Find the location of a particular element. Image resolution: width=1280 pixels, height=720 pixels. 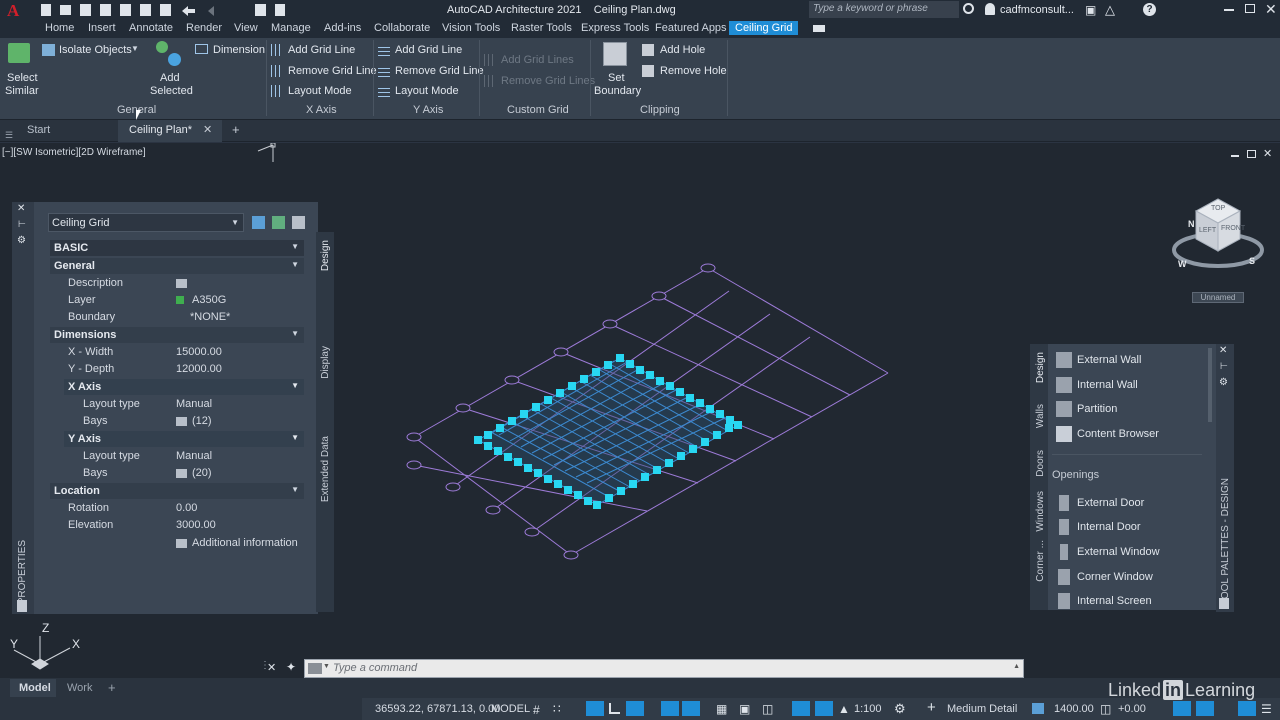

remove-grid-lines-button: Remove Grid Lines is located at coordinates (548, 81).